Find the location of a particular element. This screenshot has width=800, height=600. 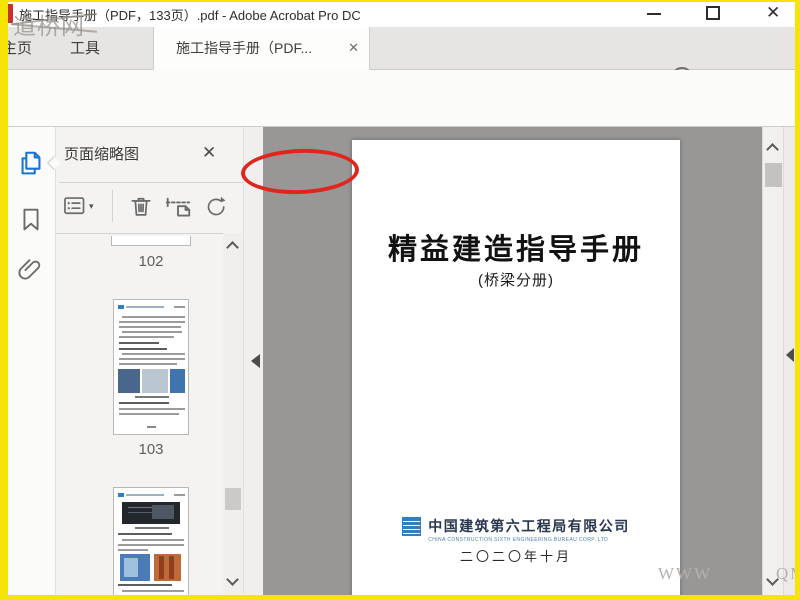

delete-pages-icon is located at coordinates (141, 209).